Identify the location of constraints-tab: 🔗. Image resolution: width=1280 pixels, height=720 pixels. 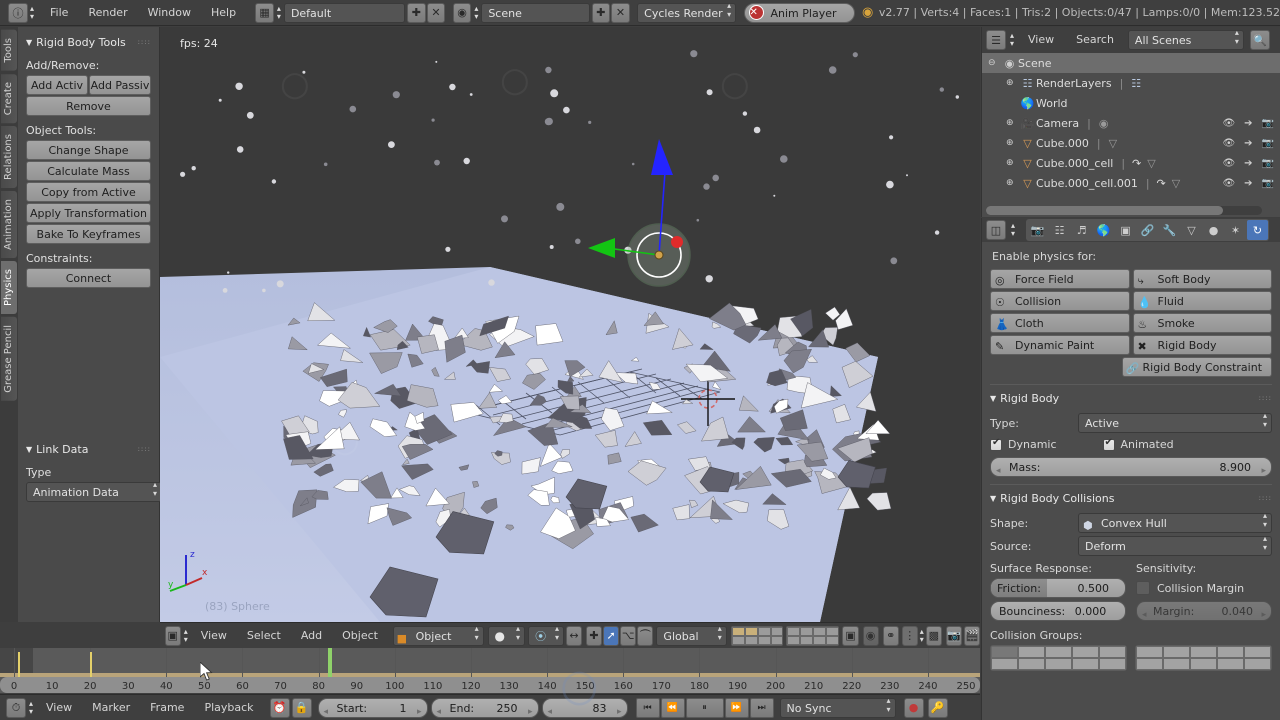
(1147, 230).